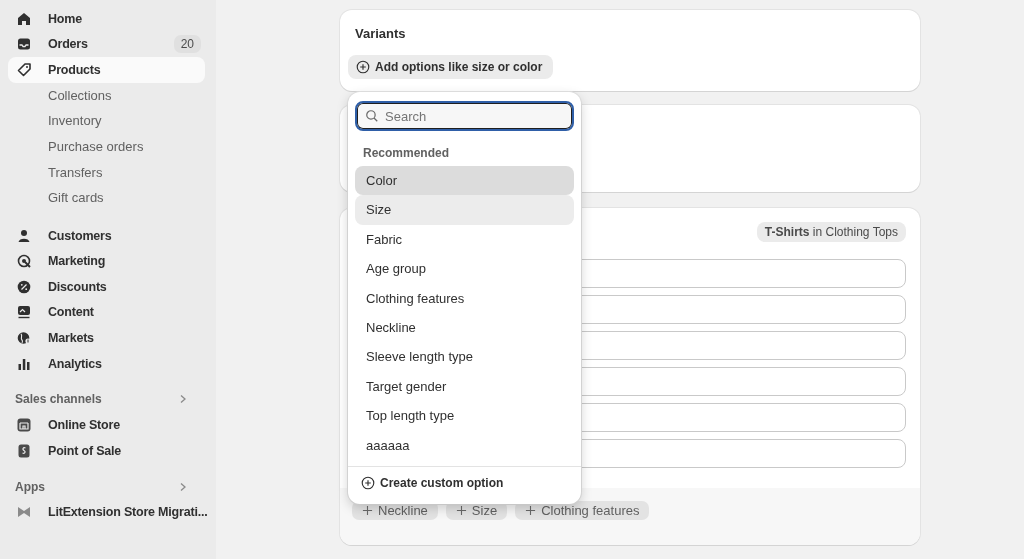  I want to click on target-icon, so click(24, 261).